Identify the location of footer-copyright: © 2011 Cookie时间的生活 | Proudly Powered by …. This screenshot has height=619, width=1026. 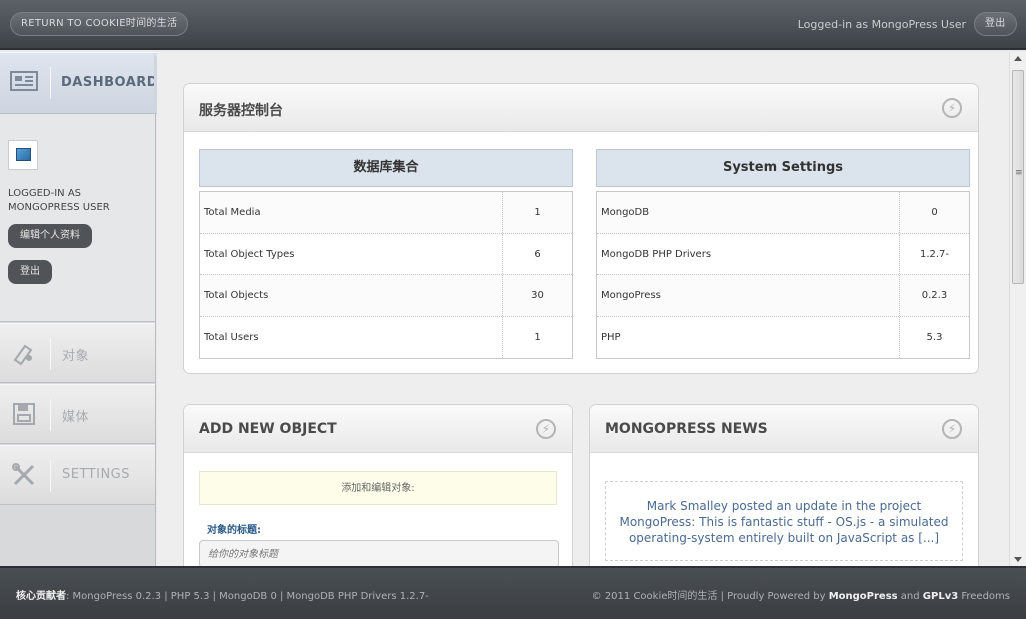
(801, 594).